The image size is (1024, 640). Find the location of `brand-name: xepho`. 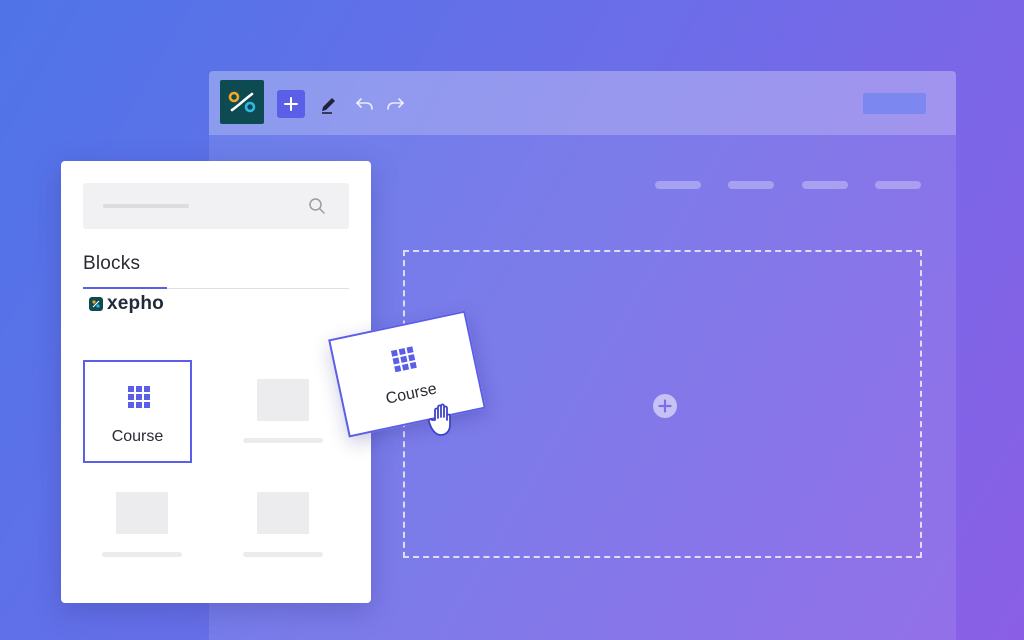

brand-name: xepho is located at coordinates (135, 303).